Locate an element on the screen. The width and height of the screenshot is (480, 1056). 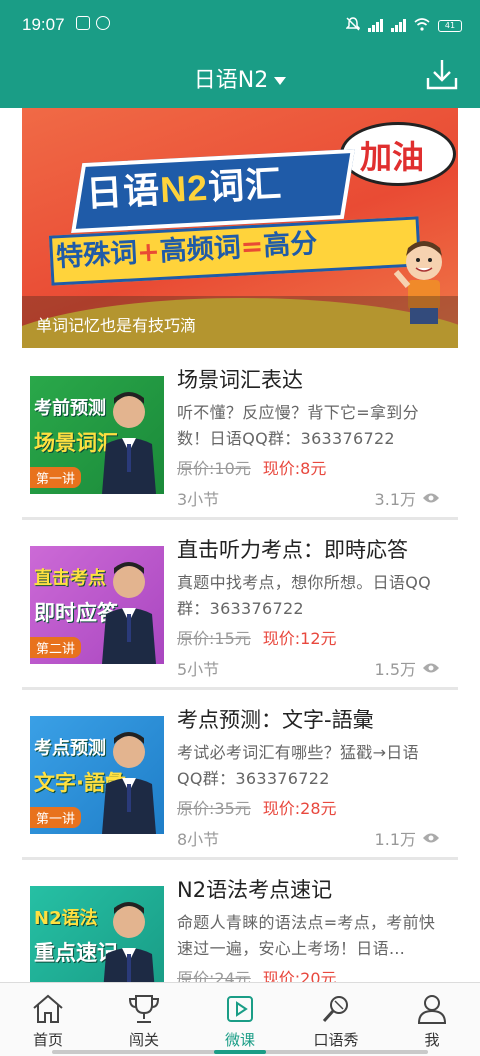
nav-item-courses: 微课 is located at coordinates (240, 1018).